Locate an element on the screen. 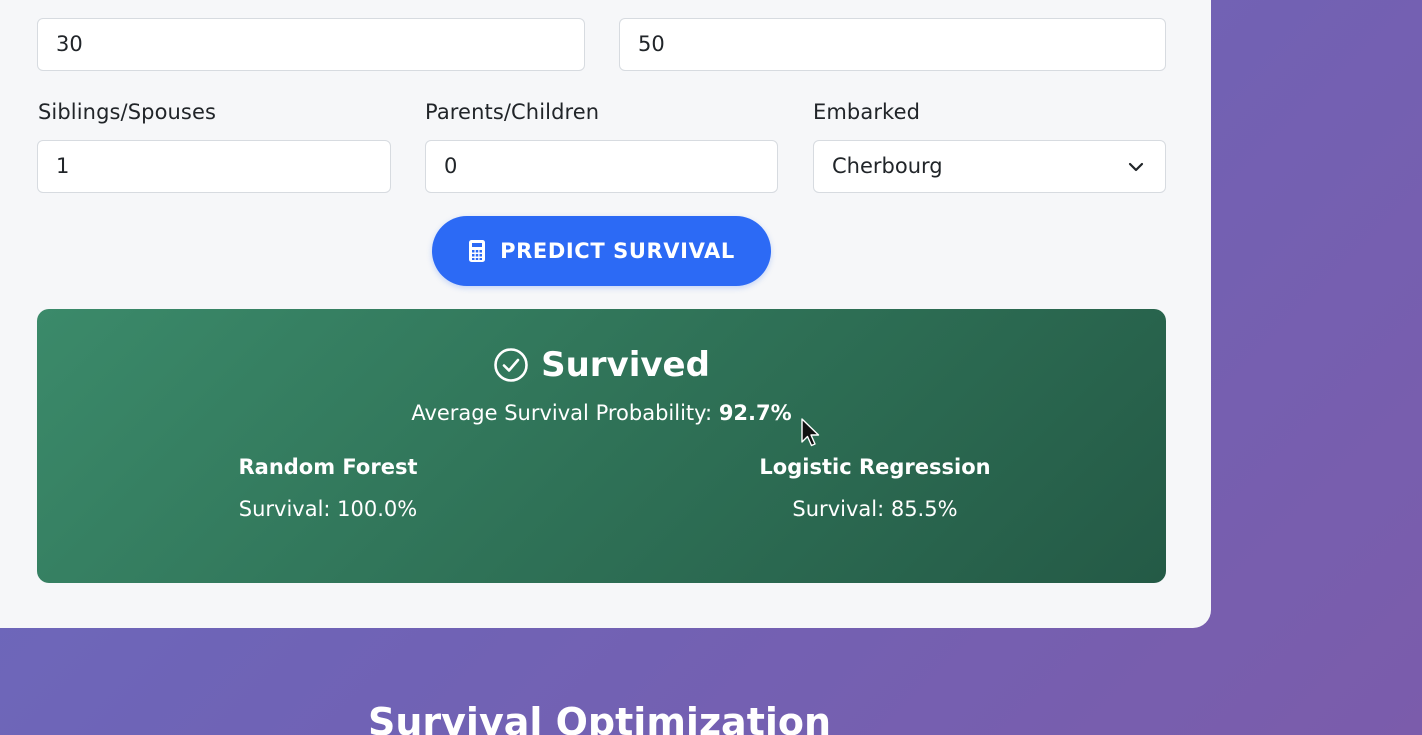 Image resolution: width=1422 pixels, height=735 pixels. model-logistic-regression: Logistic Regression Survival: 85.5% is located at coordinates (875, 488).